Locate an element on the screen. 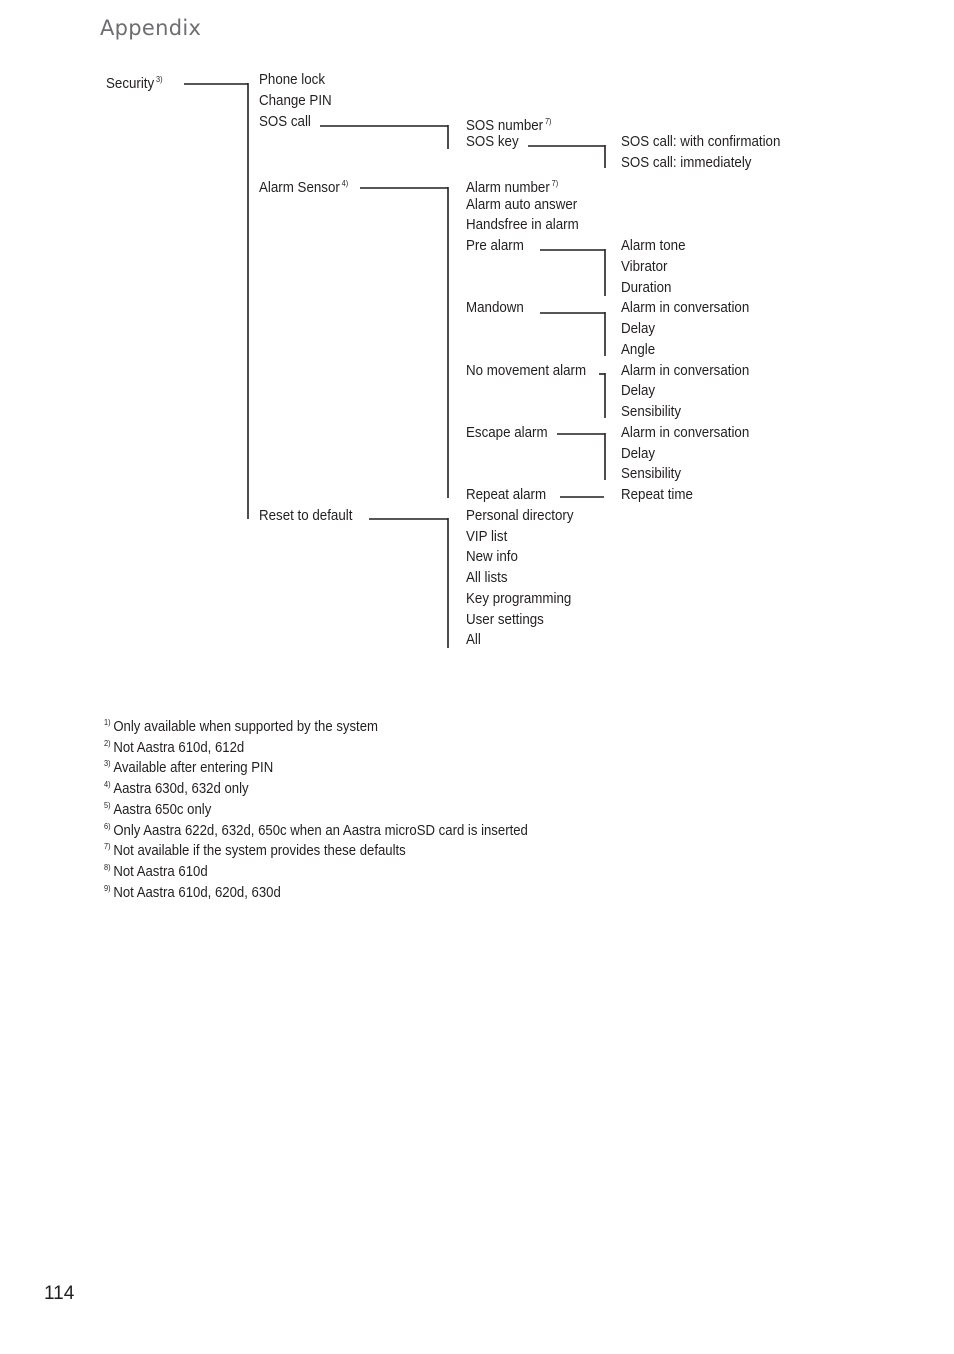 The height and width of the screenshot is (1354, 954). menu-item-label: Duration is located at coordinates (646, 287).